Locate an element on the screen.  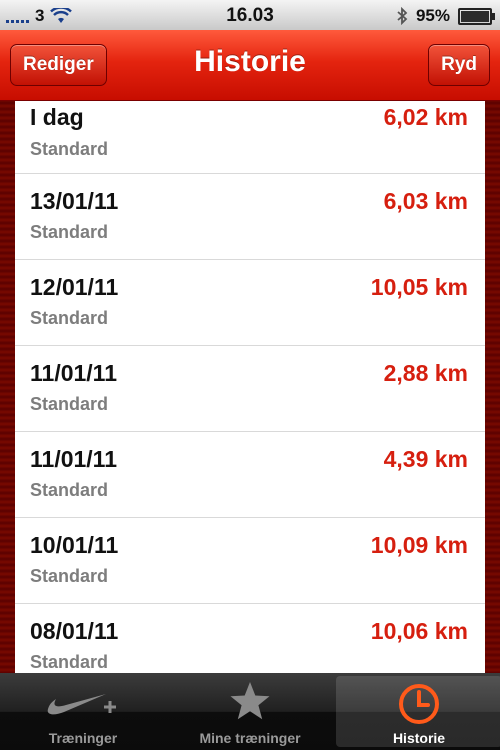
status-right: 95% is located at coordinates (445, 16).